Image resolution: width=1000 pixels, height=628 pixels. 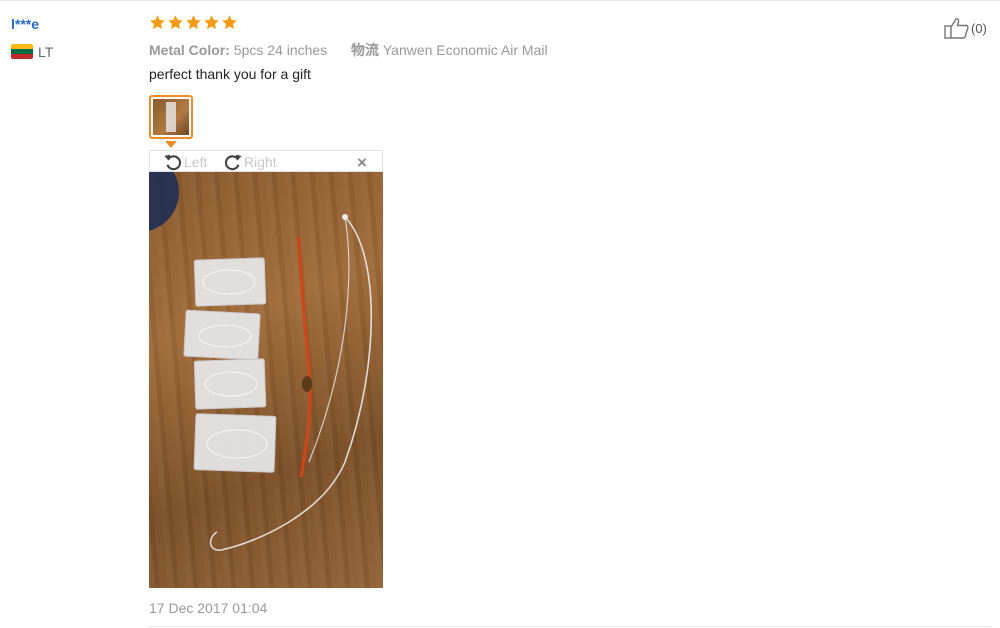 I want to click on thumbnail-caret-icon, so click(x=171, y=144).